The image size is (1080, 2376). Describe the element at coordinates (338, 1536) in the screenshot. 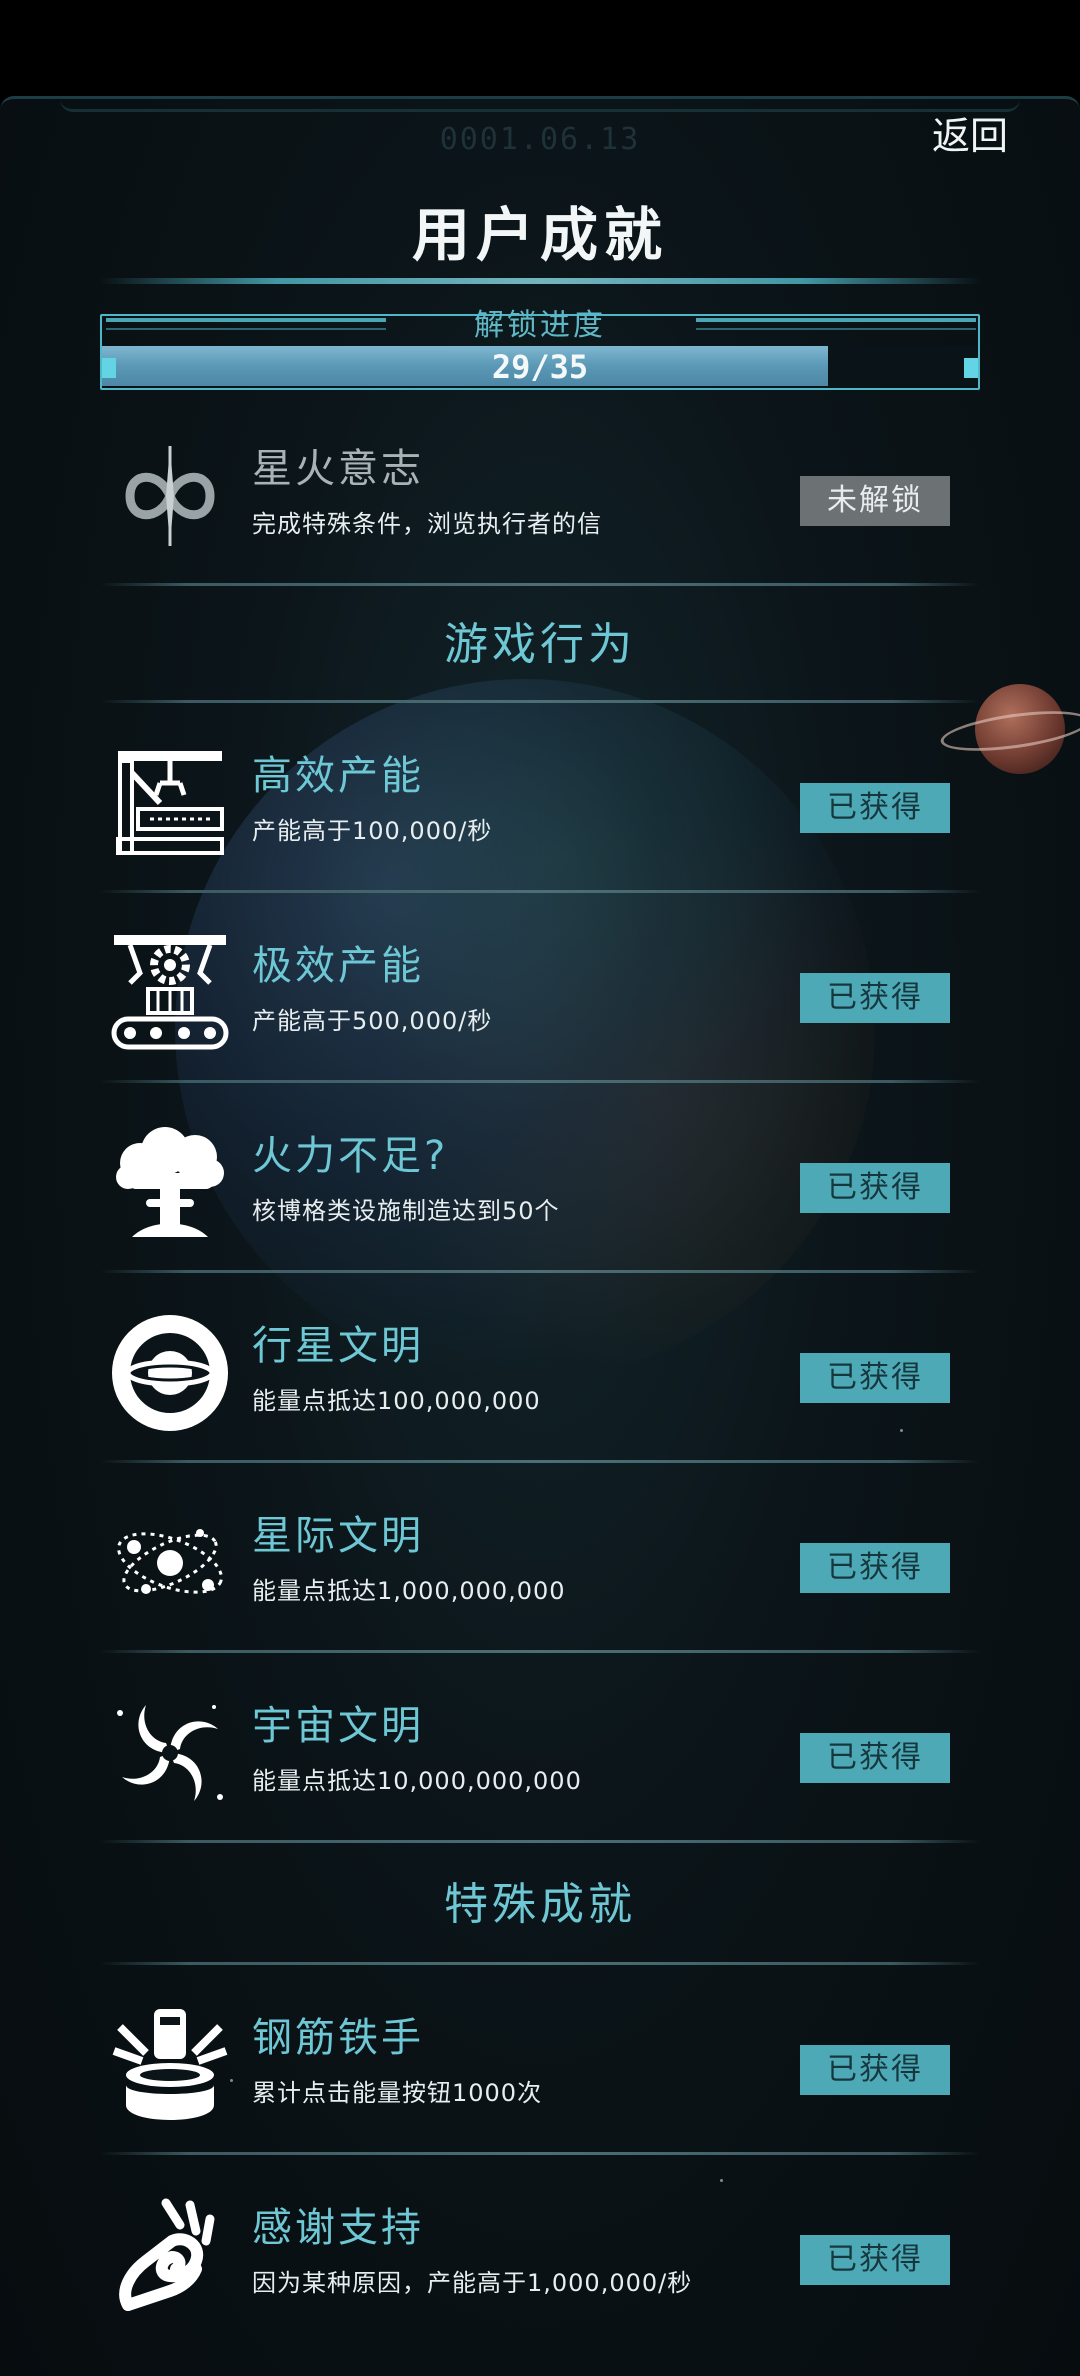

I see `achievement-name: 星际文明` at that location.